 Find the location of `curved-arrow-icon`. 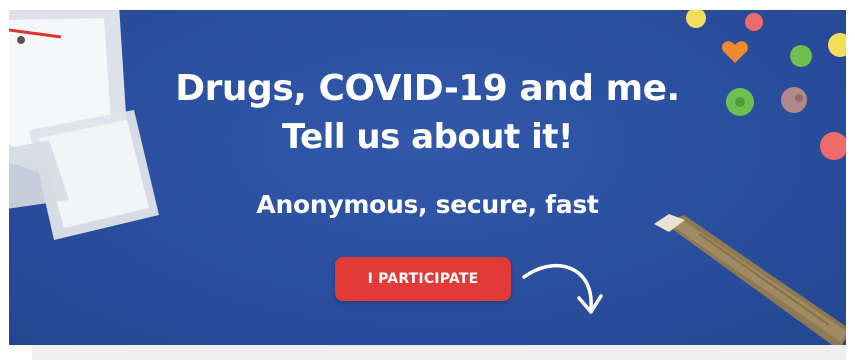

curved-arrow-icon is located at coordinates (562, 288).